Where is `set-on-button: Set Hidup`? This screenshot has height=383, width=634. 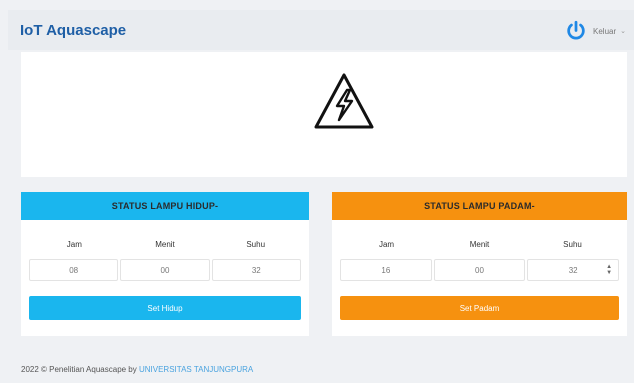 set-on-button: Set Hidup is located at coordinates (165, 308).